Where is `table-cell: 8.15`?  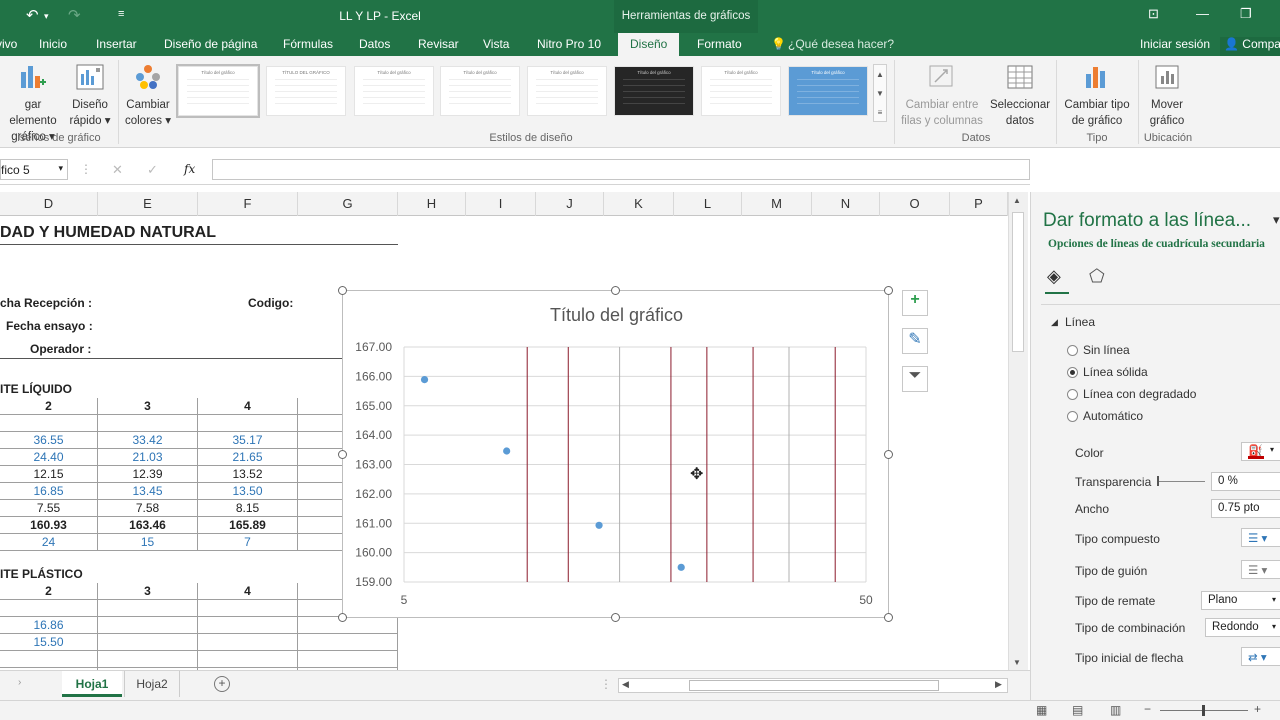 table-cell: 8.15 is located at coordinates (248, 508).